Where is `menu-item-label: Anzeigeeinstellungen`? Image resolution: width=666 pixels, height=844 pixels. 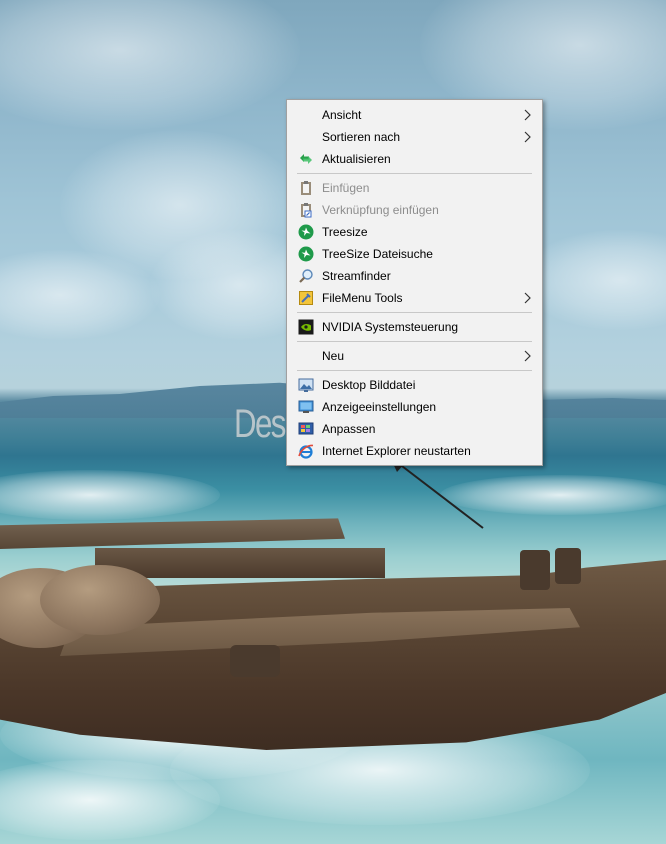
menu-item-label: Anzeigeeinstellungen is located at coordinates (379, 407).